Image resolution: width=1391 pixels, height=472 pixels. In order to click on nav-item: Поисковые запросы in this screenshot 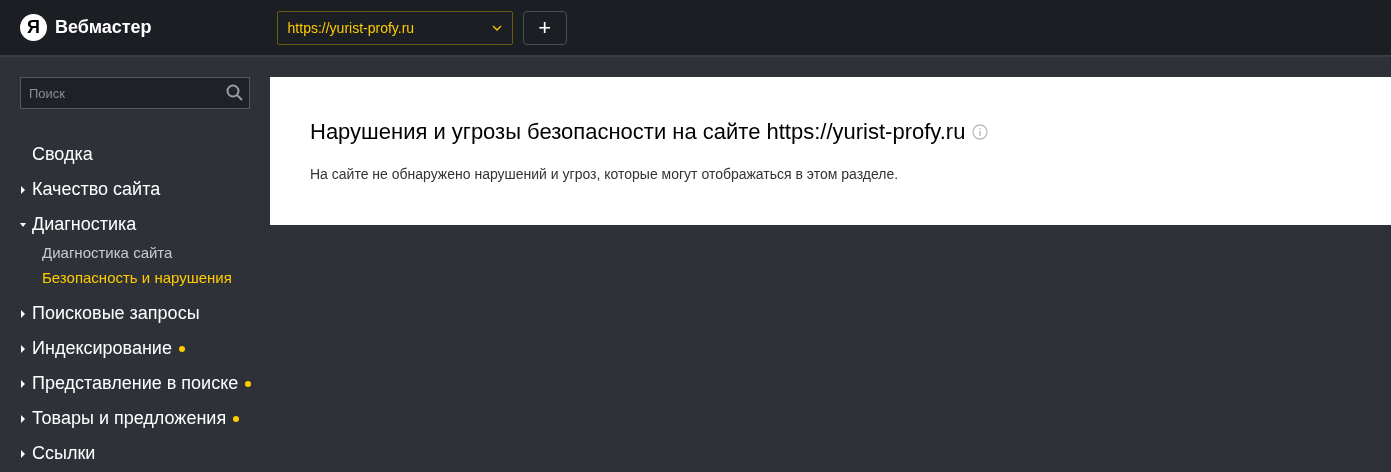, I will do `click(145, 313)`.